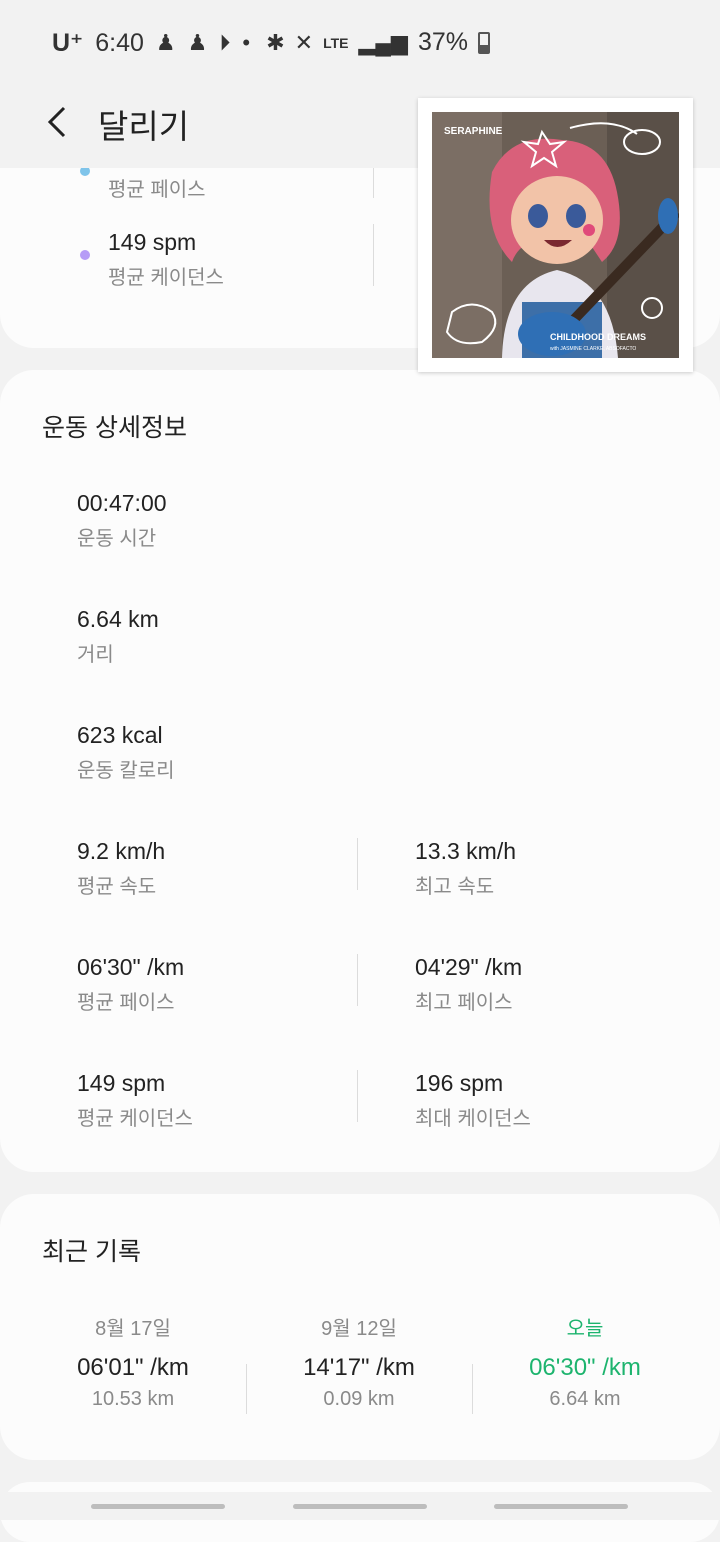  Describe the element at coordinates (144, 126) in the screenshot. I see `page-title: 달리기` at that location.